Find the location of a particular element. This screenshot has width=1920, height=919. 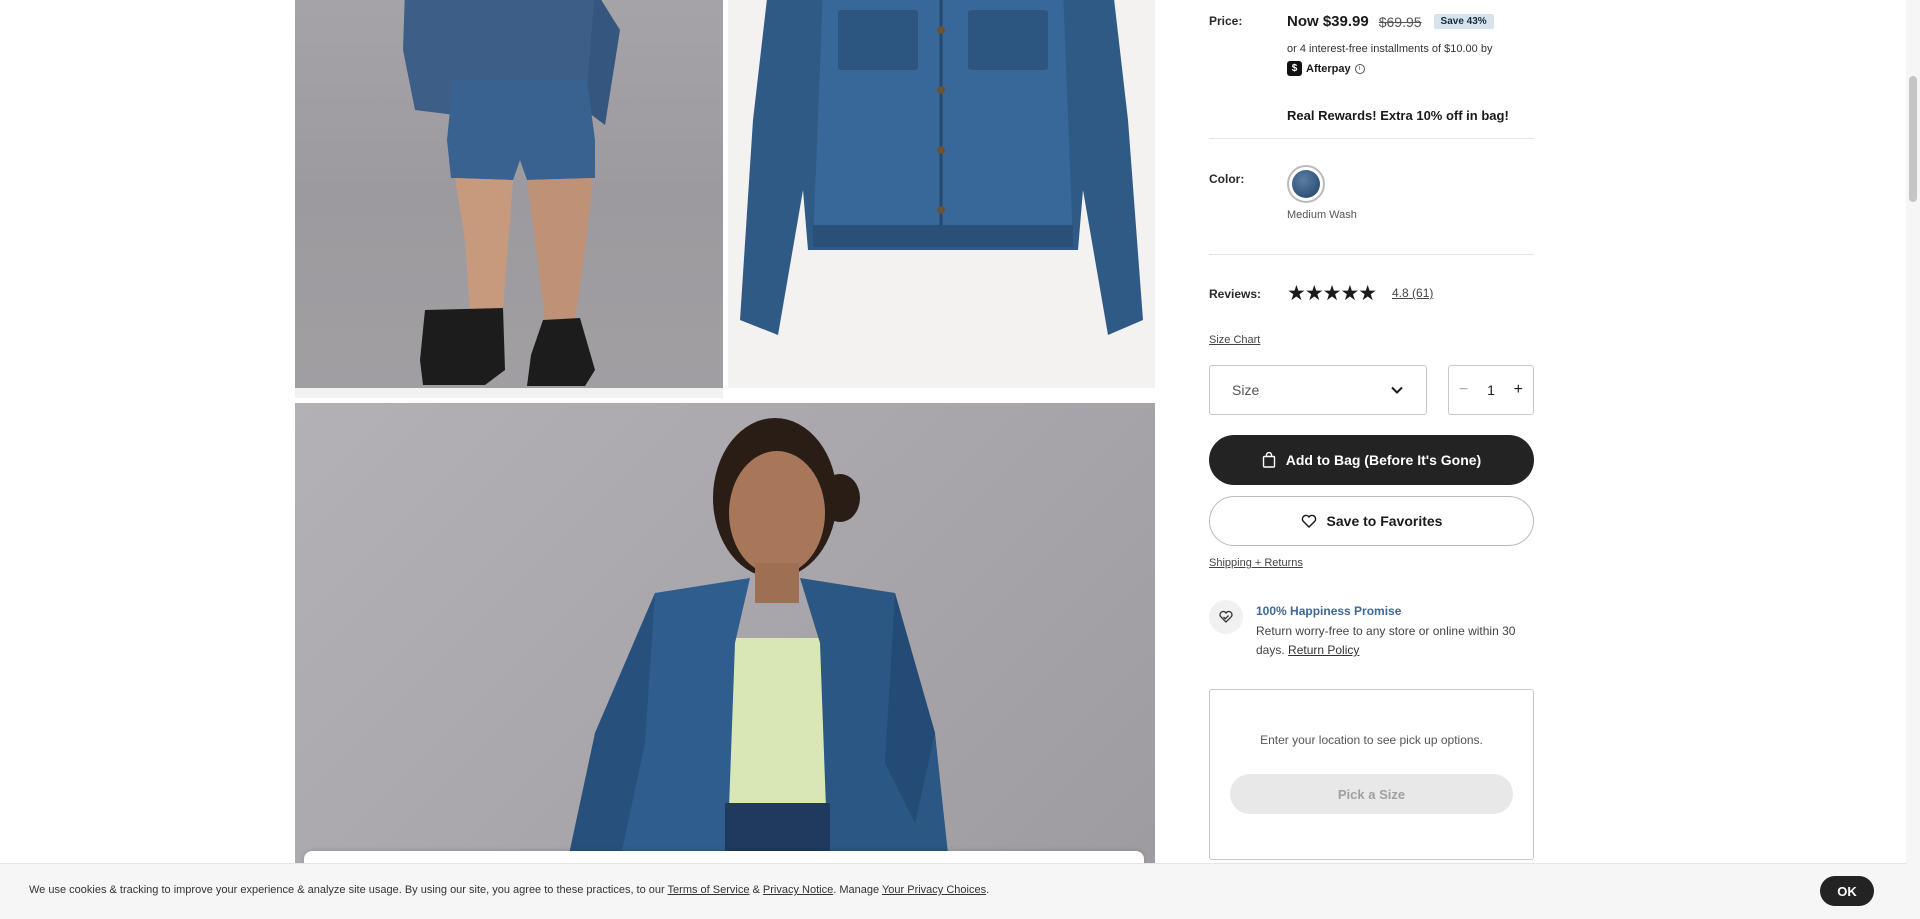

privacy-notice-link: Privacy Notice is located at coordinates (798, 890).